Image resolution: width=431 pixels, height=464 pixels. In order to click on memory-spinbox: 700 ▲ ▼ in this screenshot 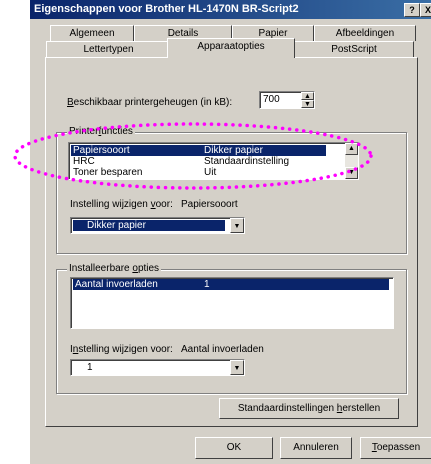, I will do `click(287, 100)`.